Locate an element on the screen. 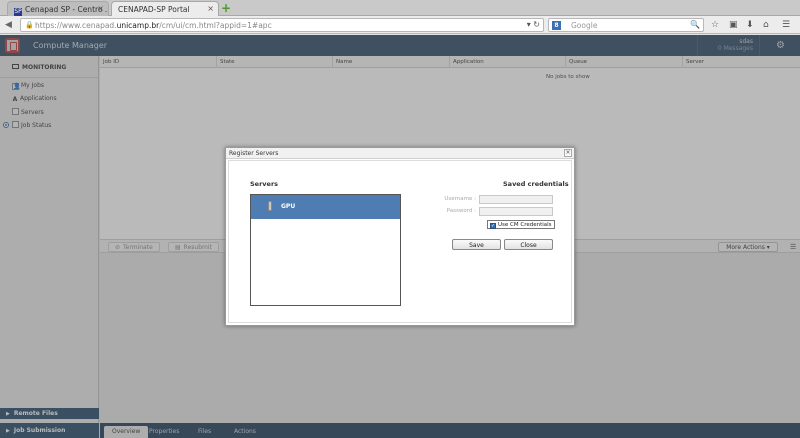 This screenshot has width=800, height=438. close-icon: × is located at coordinates (568, 153).